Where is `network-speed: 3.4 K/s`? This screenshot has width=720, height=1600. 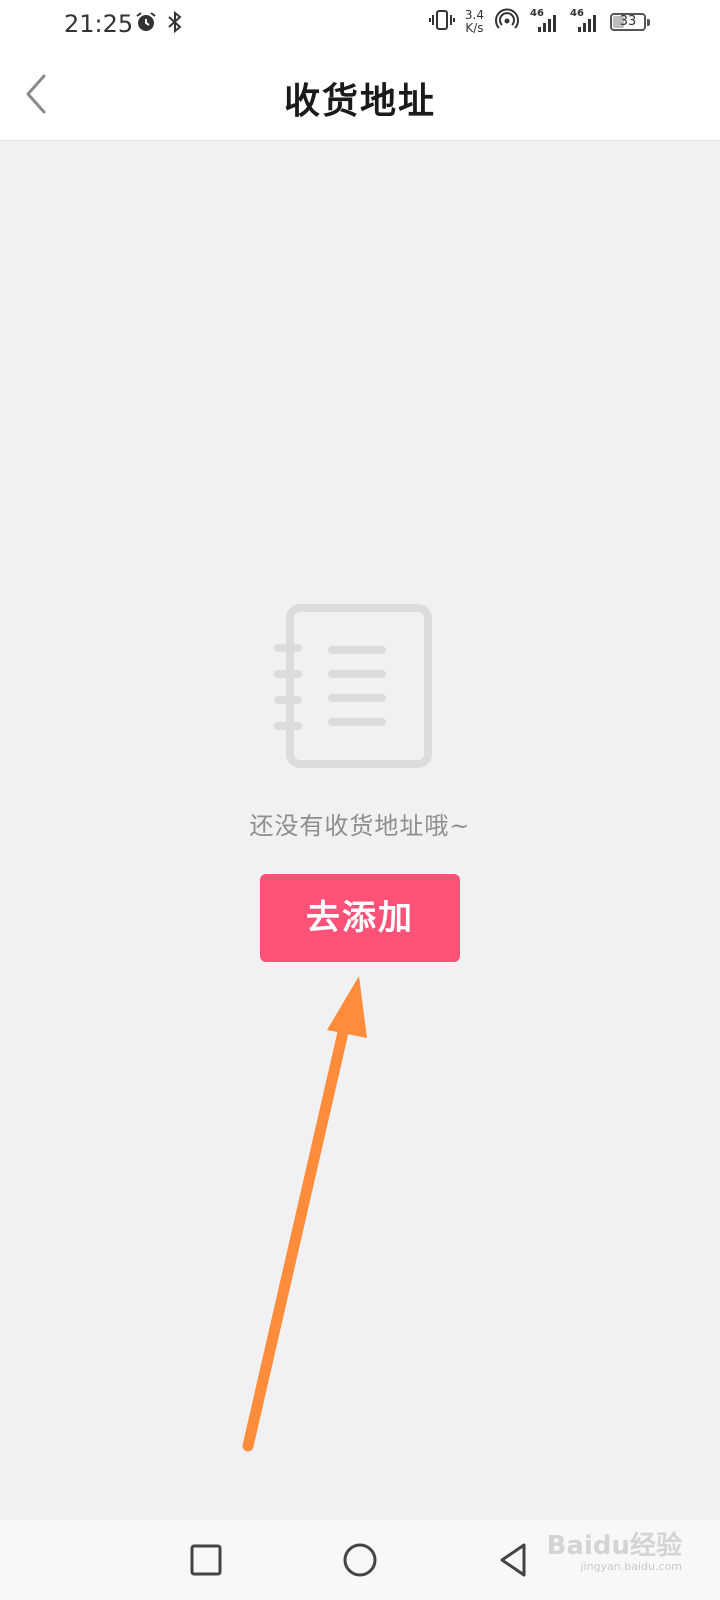
network-speed: 3.4 K/s is located at coordinates (474, 22).